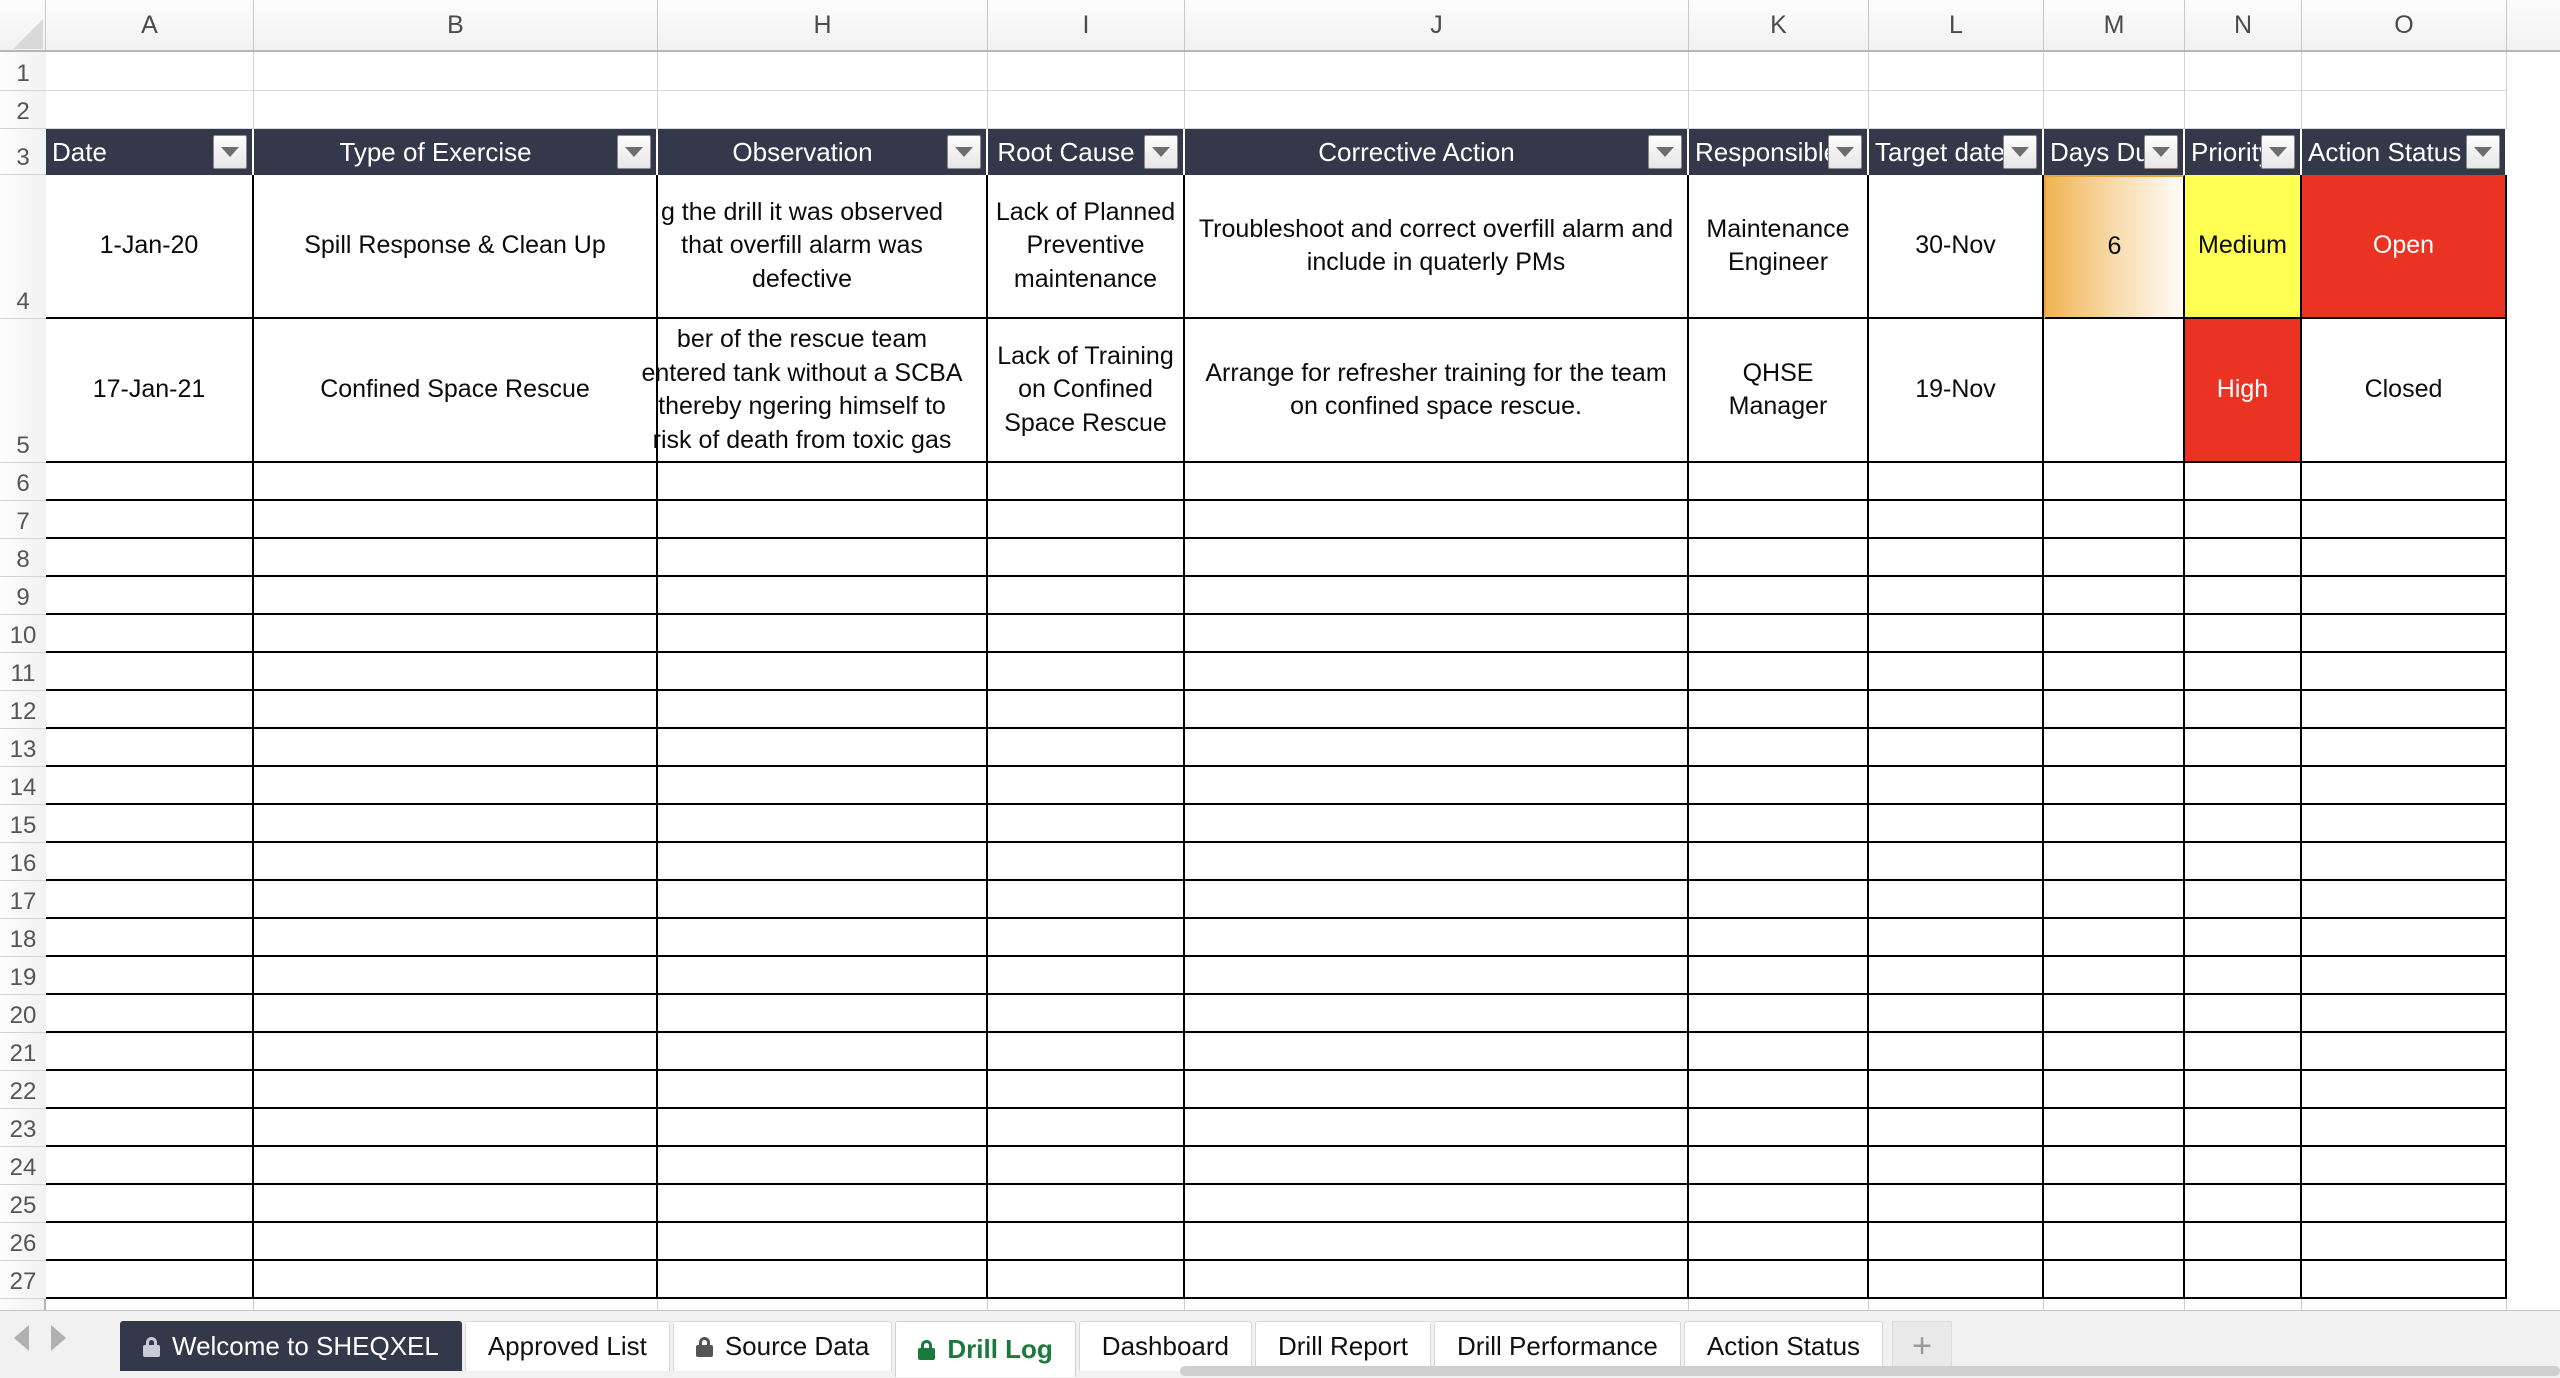 The width and height of the screenshot is (2560, 1378). What do you see at coordinates (2404, 391) in the screenshot?
I see `cell-action_status-row2: Closed` at bounding box center [2404, 391].